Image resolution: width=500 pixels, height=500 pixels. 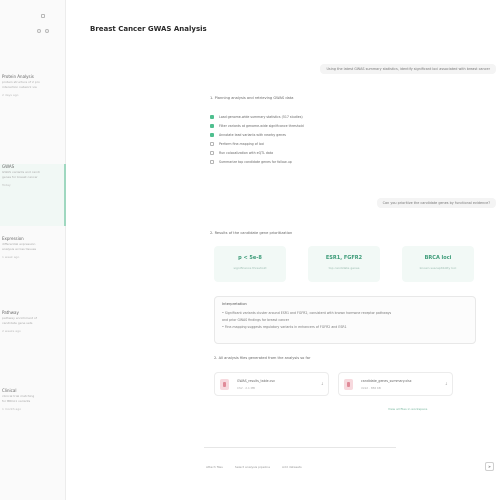 What do you see at coordinates (344, 258) in the screenshot?
I see `stat-value: ESR1, FGFR2` at bounding box center [344, 258].